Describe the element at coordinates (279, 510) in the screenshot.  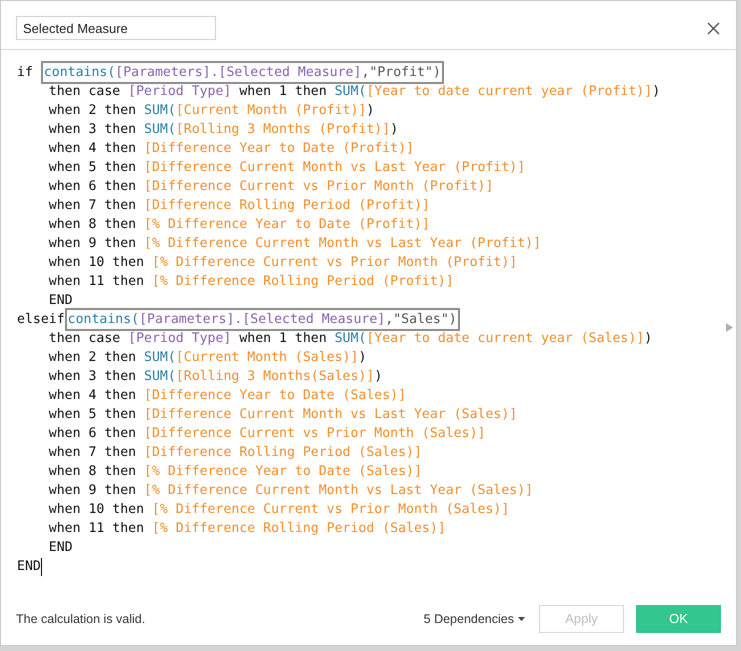
I see `code-text: when 10 then [% Difference Current vs Prior Month (Sales)]` at that location.